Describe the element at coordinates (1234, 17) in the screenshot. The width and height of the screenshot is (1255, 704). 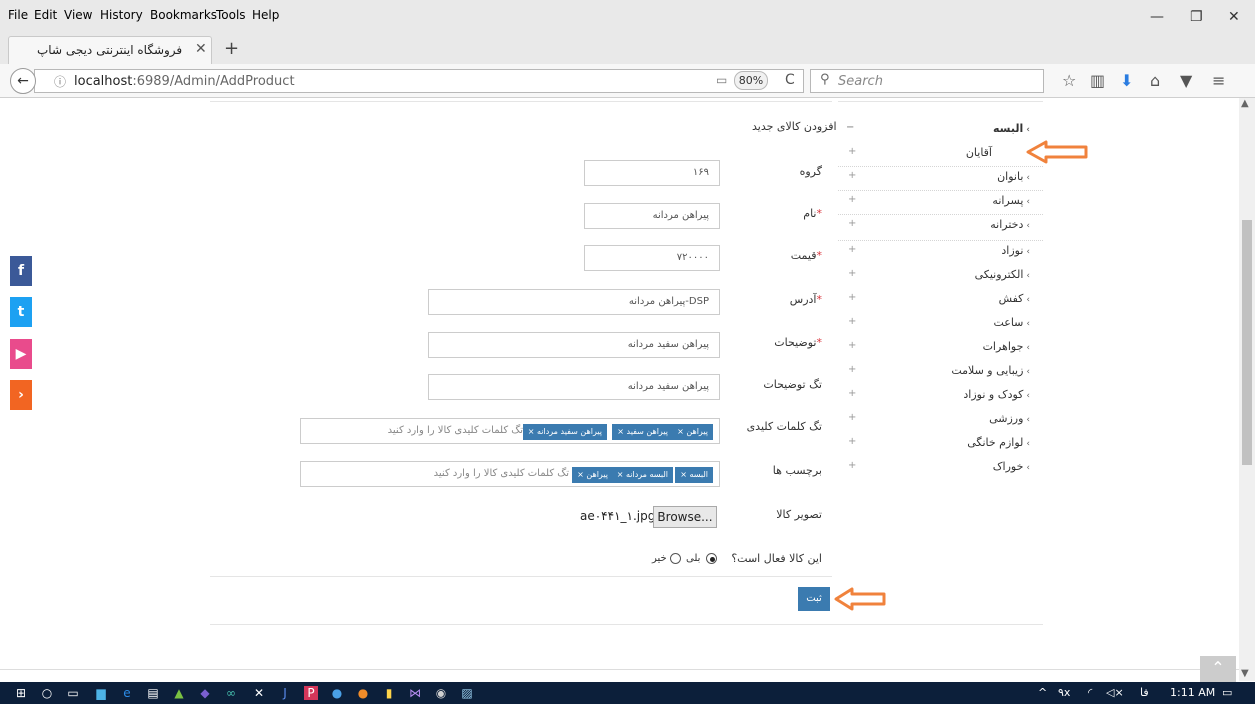
I see `close-window-icon: ✕` at that location.